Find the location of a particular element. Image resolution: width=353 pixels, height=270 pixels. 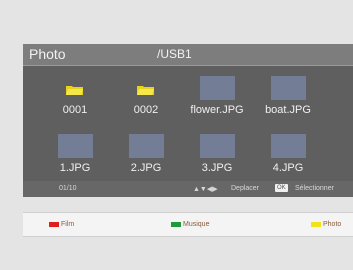

green-key-icon is located at coordinates (176, 224).